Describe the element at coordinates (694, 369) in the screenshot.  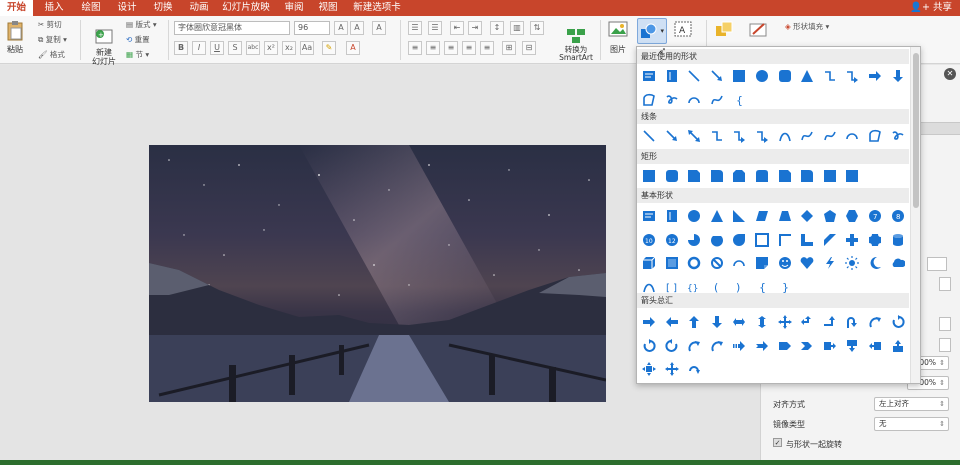
I see `circarrow2-shape-icon` at that location.